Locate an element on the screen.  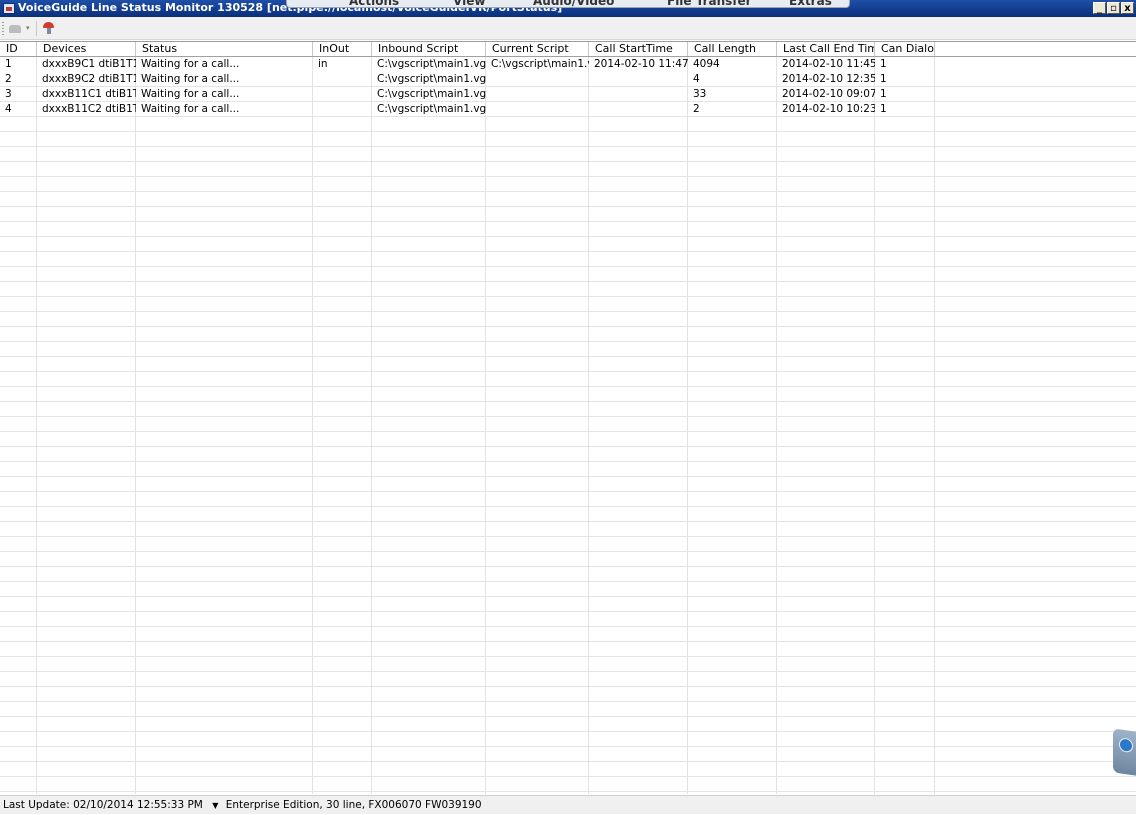
cell-id: 4 is located at coordinates (8, 109).